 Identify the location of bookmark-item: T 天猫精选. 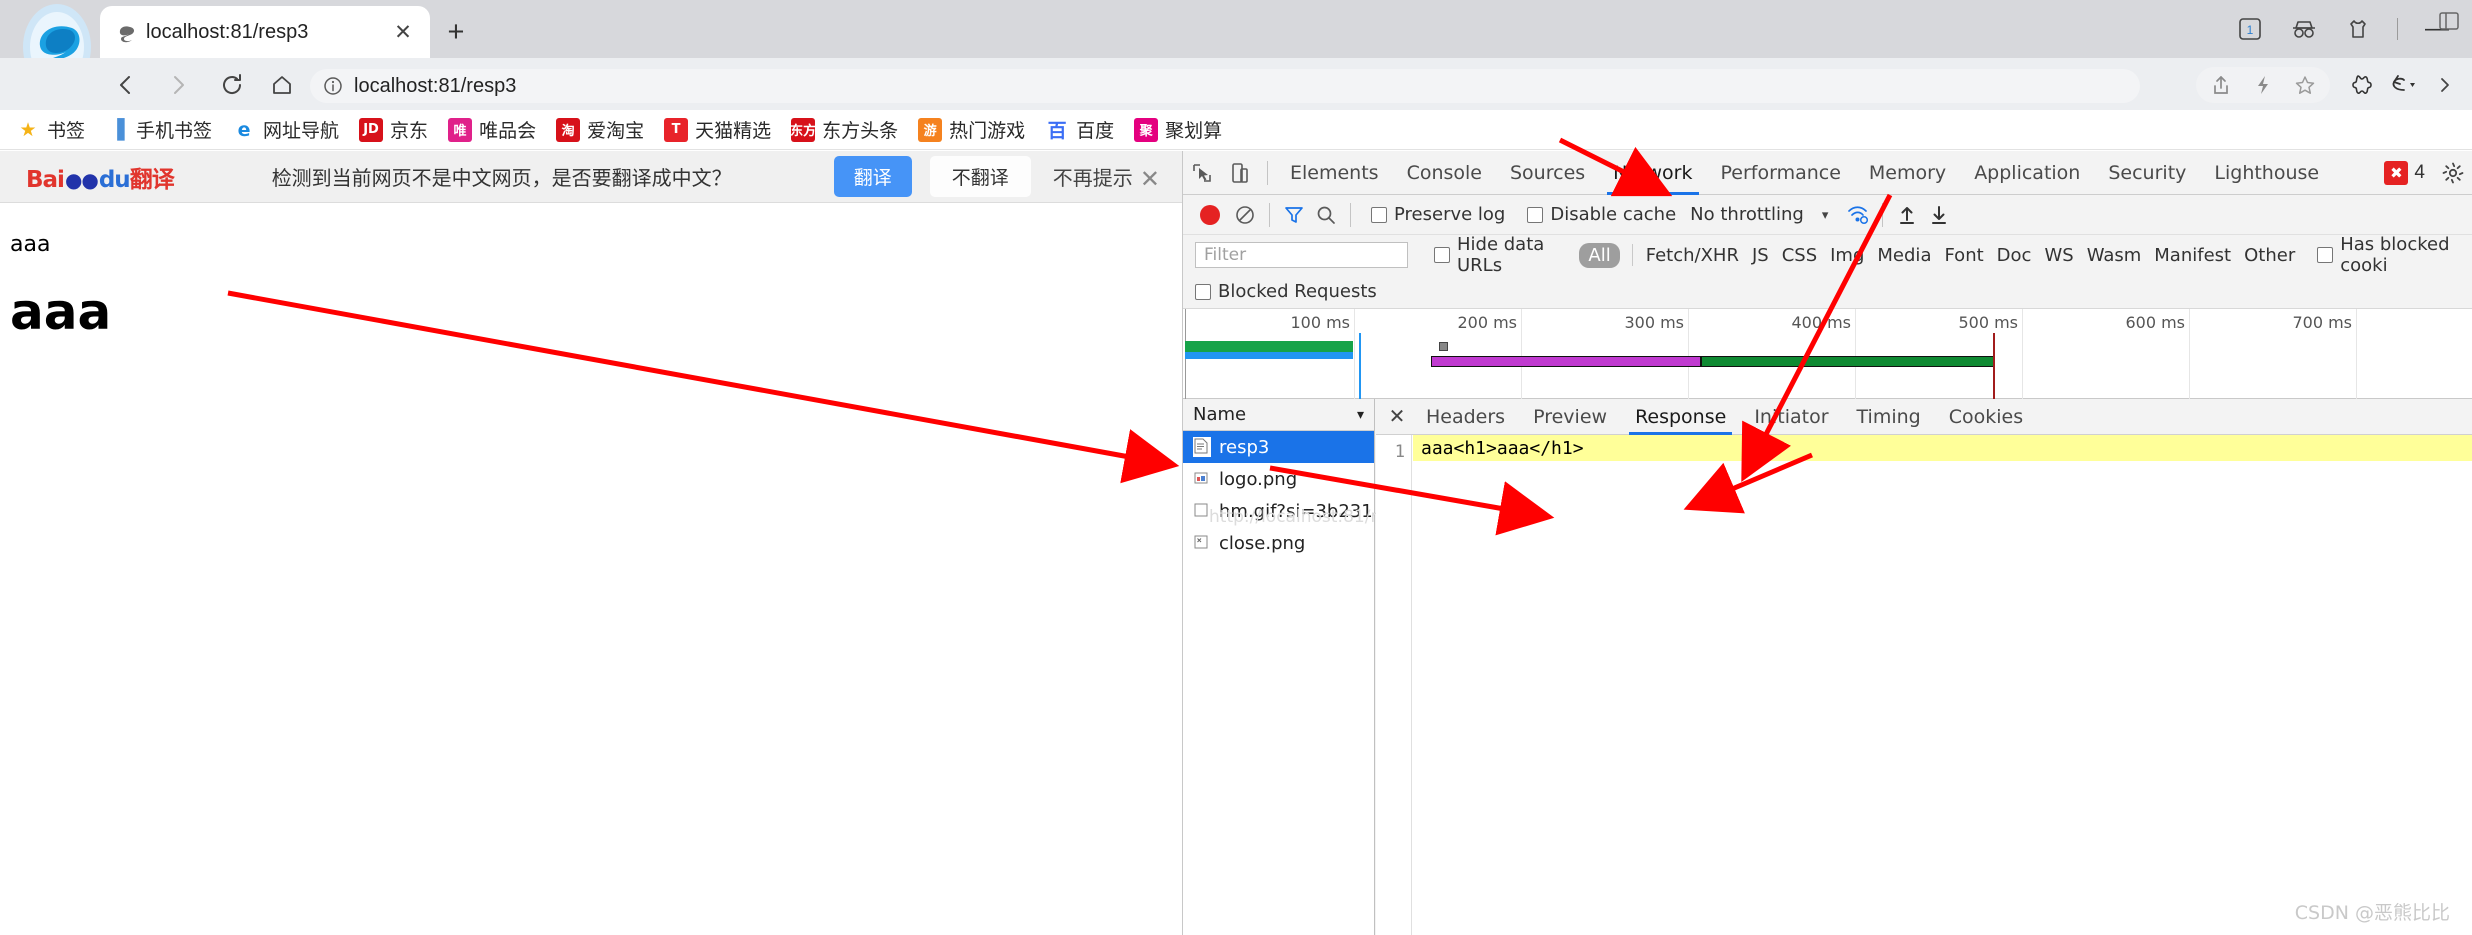
(717, 129).